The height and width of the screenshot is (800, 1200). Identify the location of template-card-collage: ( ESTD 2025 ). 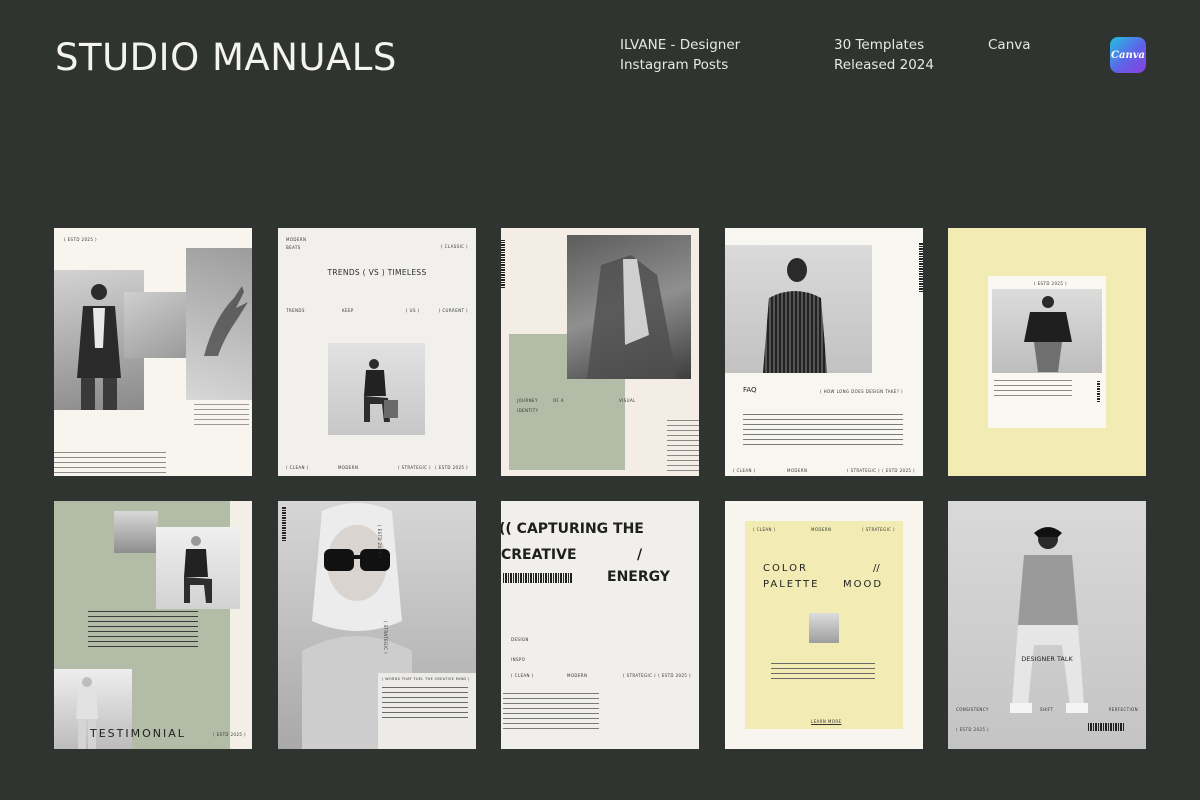
(153, 352).